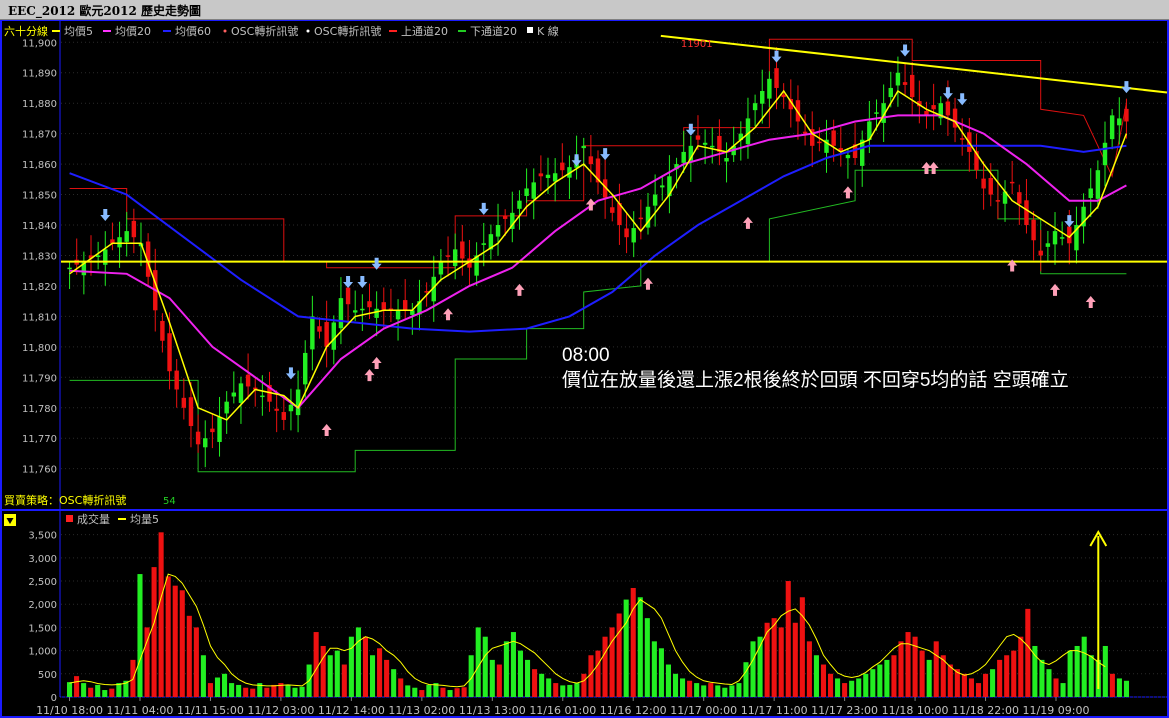  I want to click on price-tick-label: 11,780, so click(39, 409).